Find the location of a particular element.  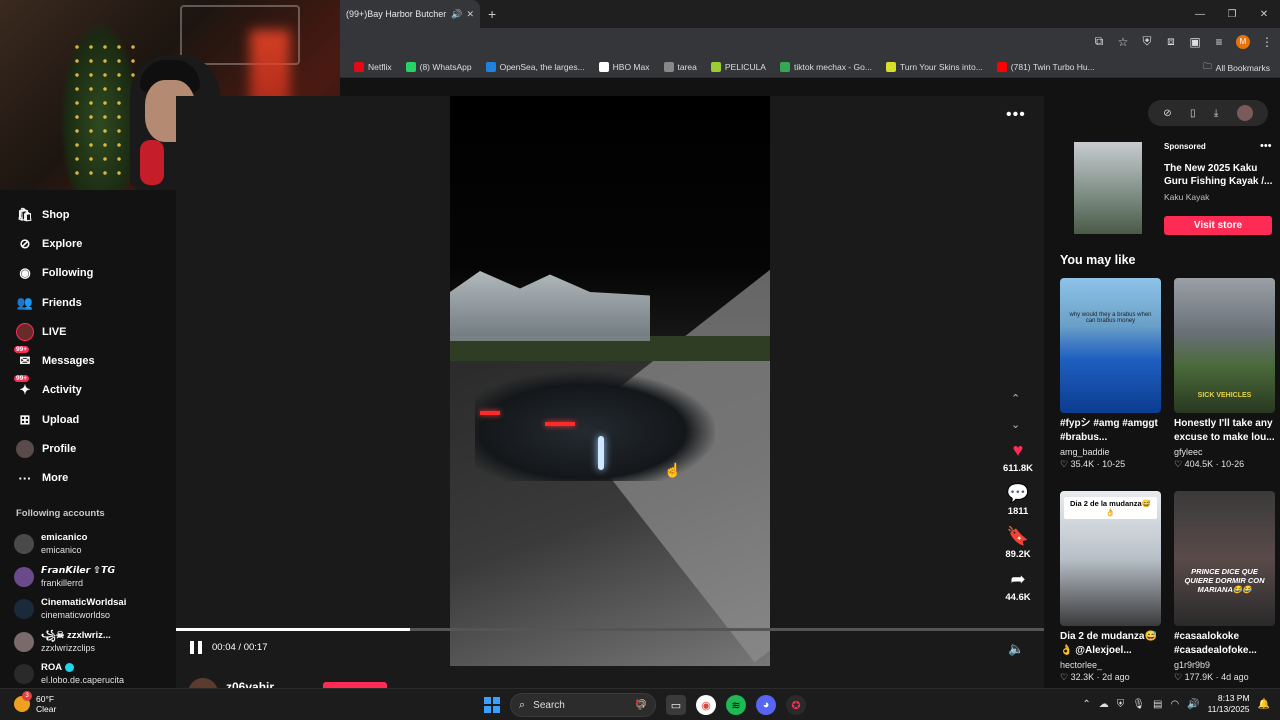

discord-icon: ◕ is located at coordinates (766, 705).